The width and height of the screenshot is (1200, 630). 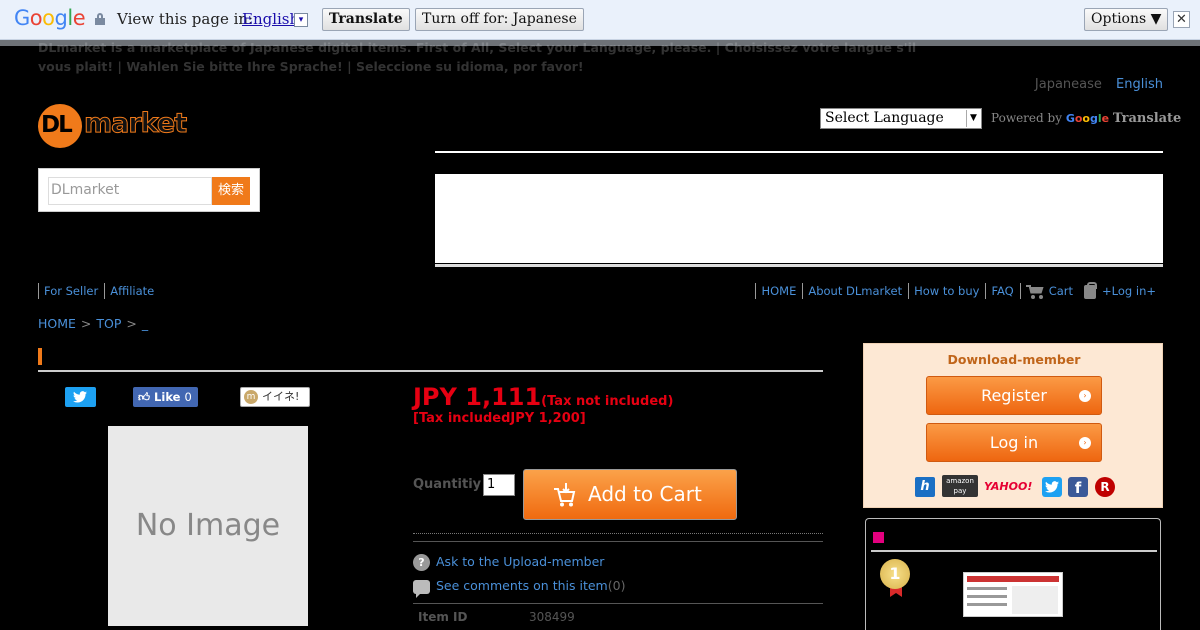 I want to click on add-to-cart-button: Add to Cart, so click(x=630, y=494).